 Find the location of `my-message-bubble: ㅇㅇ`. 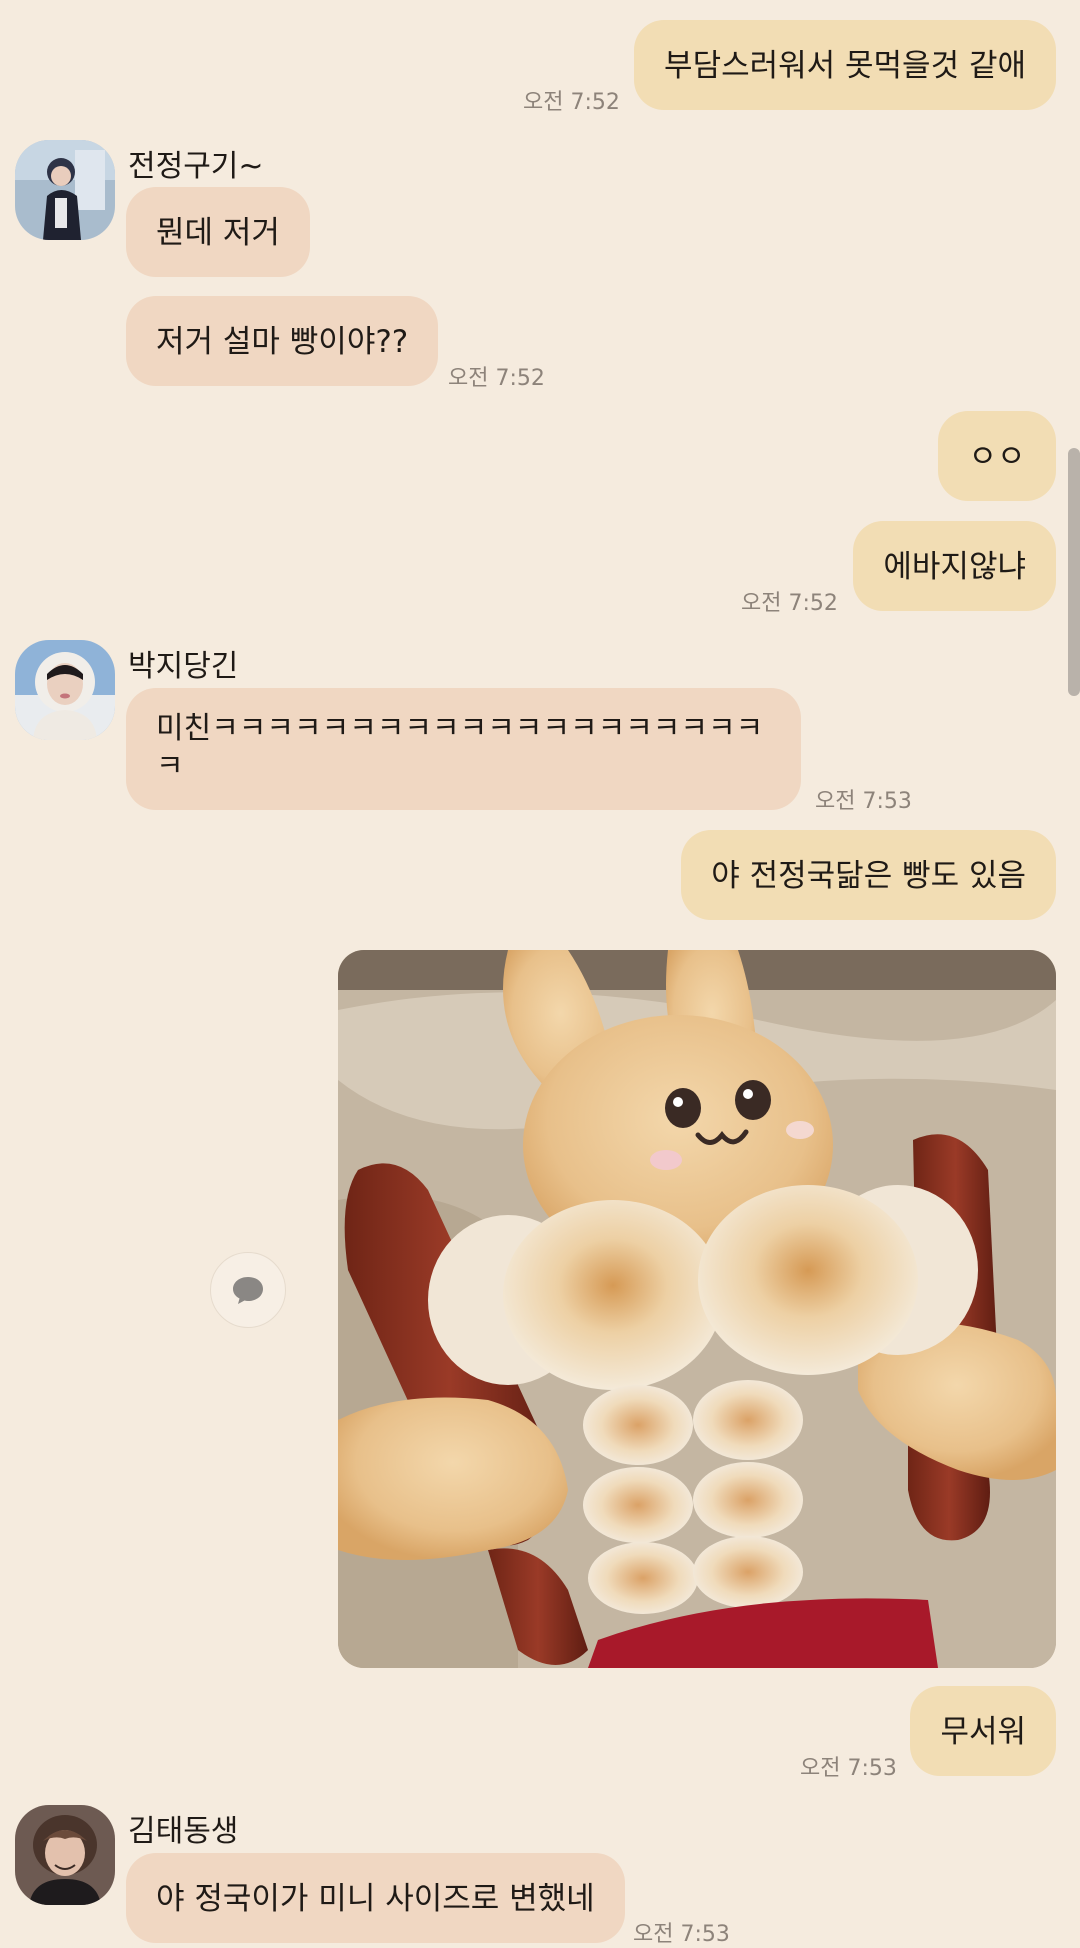

my-message-bubble: ㅇㅇ is located at coordinates (997, 456).